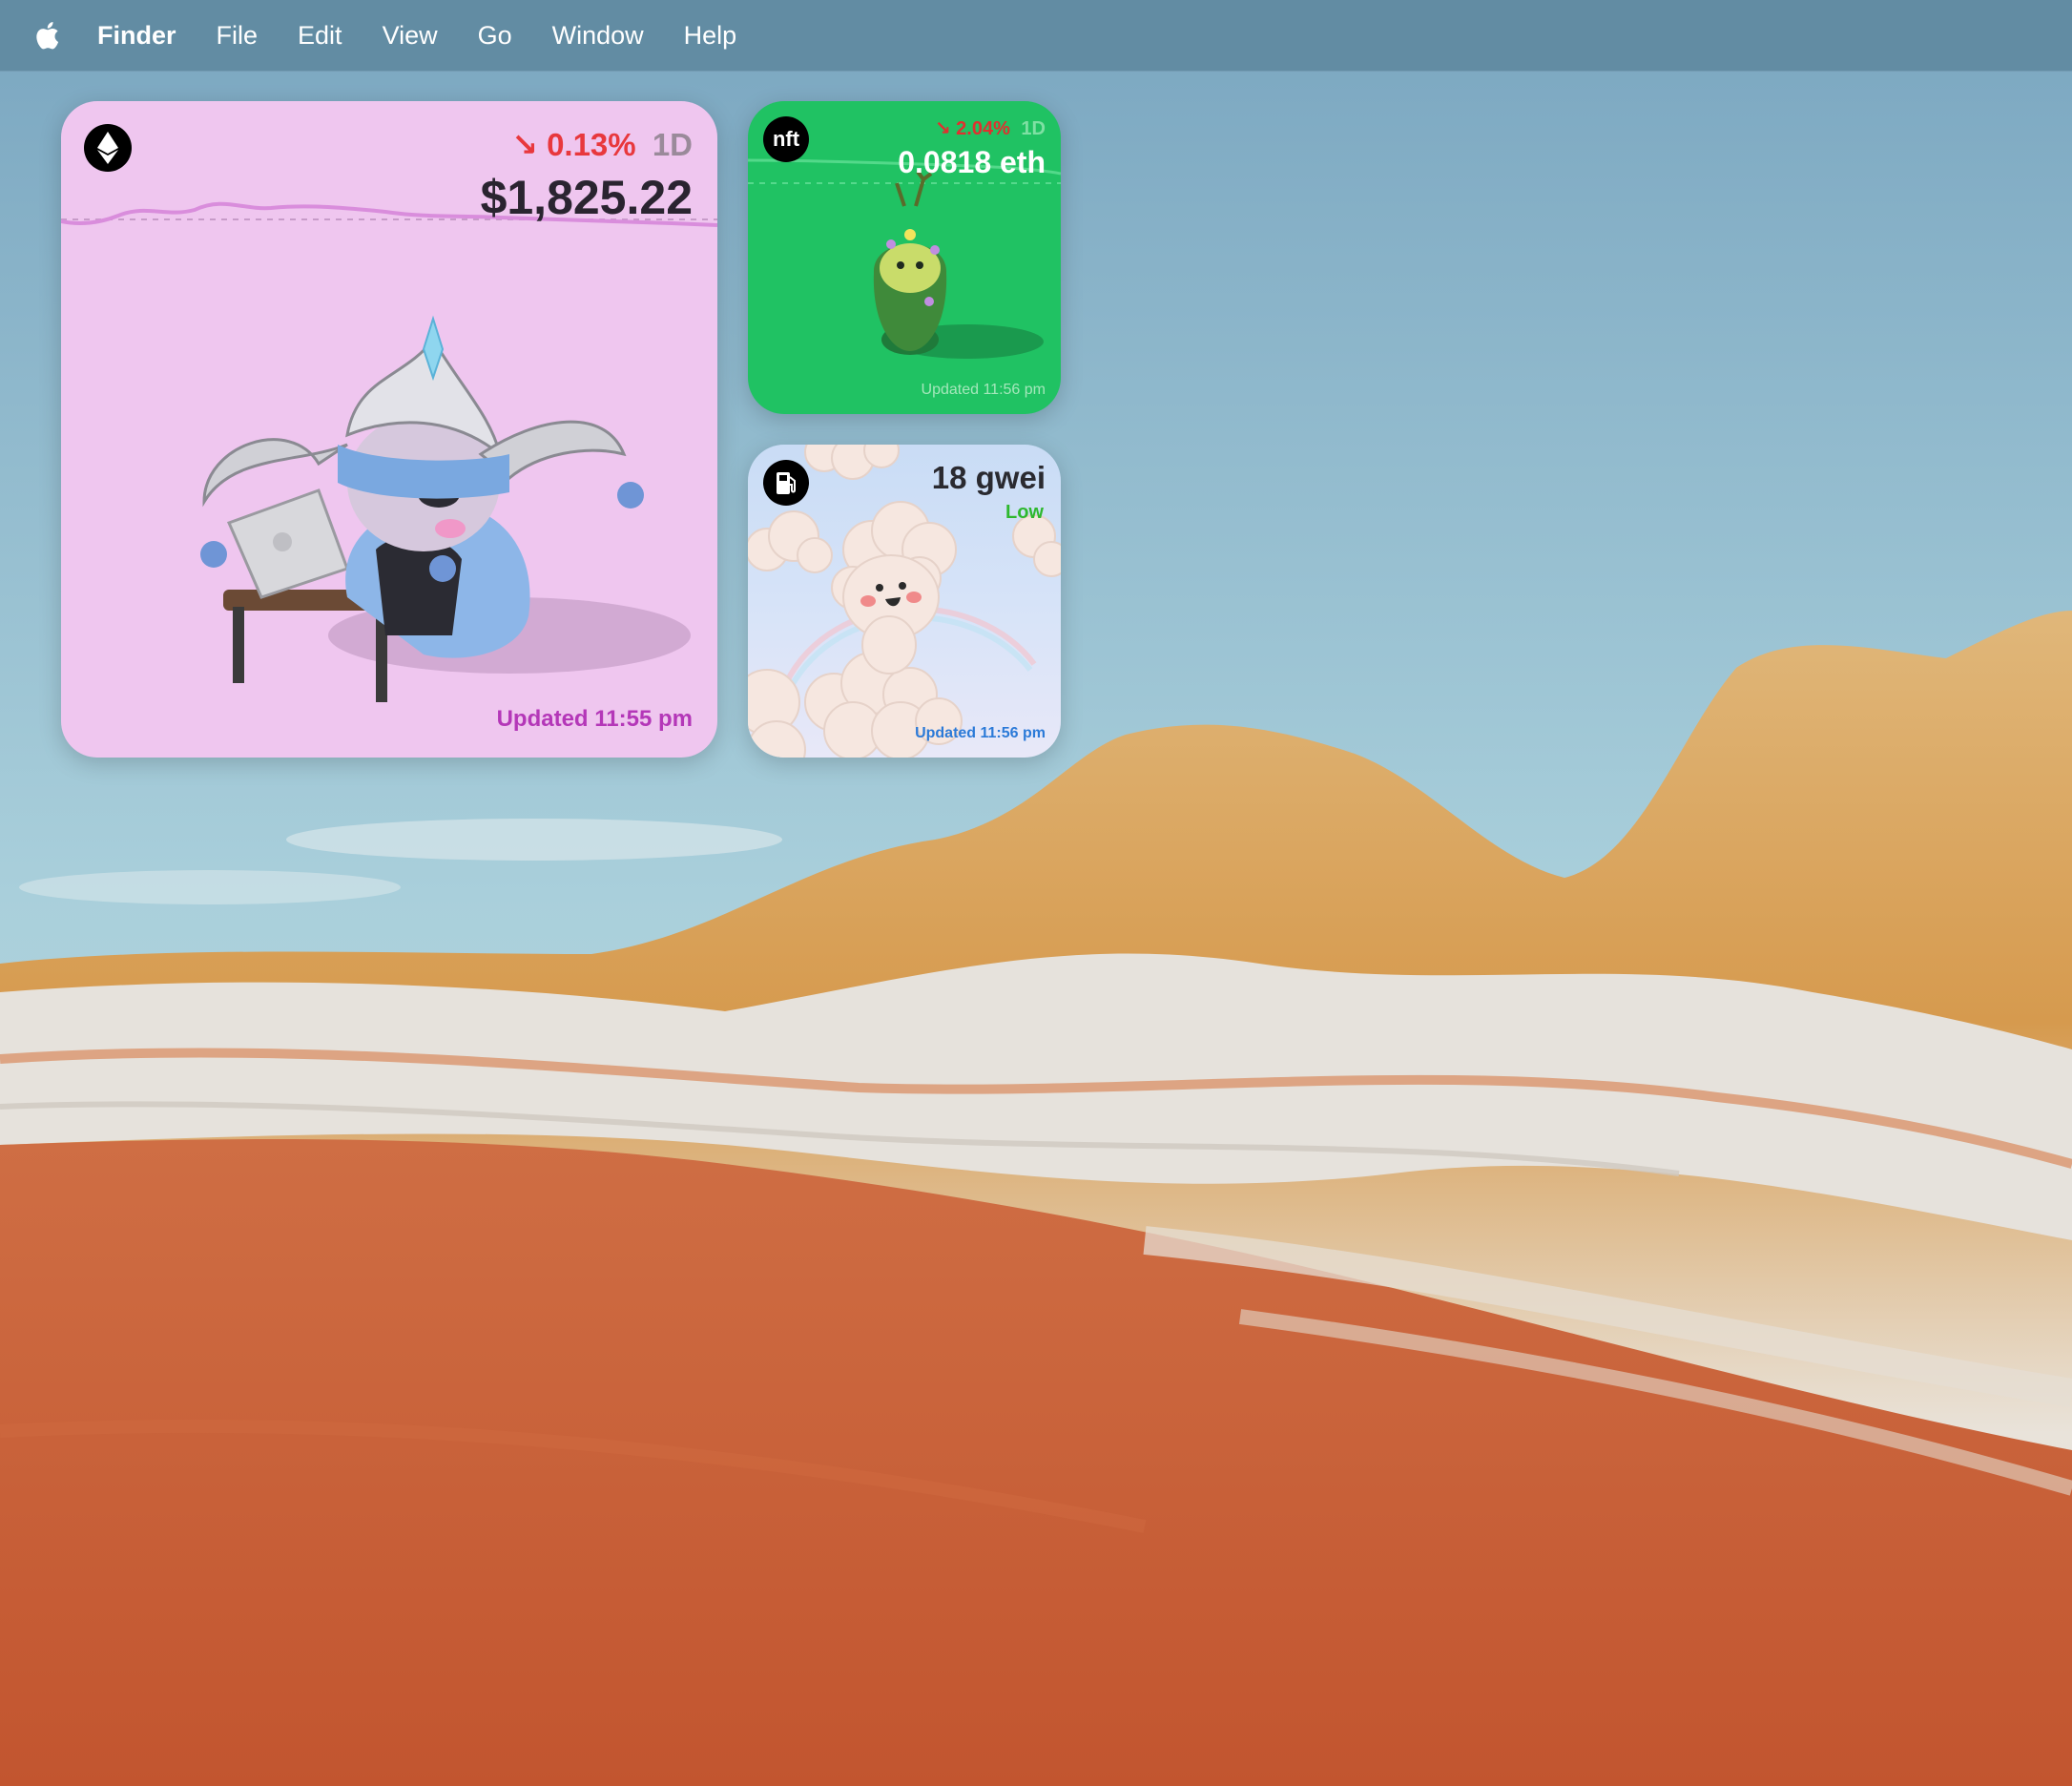 The height and width of the screenshot is (1786, 2072). I want to click on menu-edit: Edit, so click(320, 36).